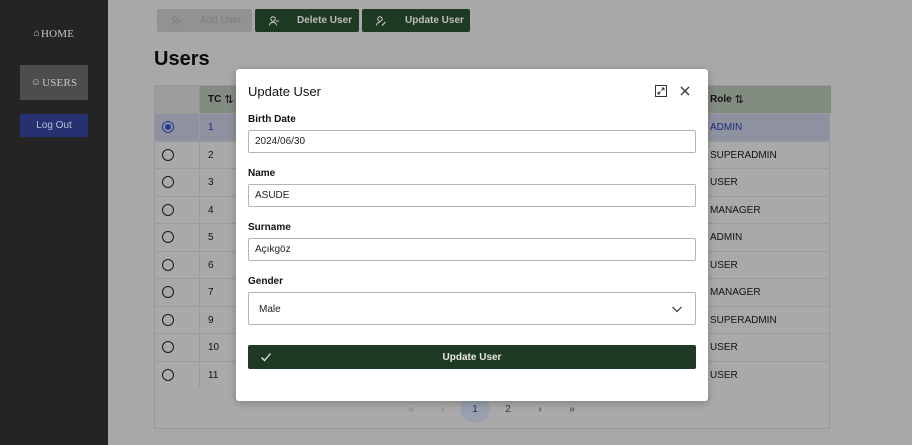  What do you see at coordinates (768, 99) in the screenshot?
I see `header-role: Role ⇅` at bounding box center [768, 99].